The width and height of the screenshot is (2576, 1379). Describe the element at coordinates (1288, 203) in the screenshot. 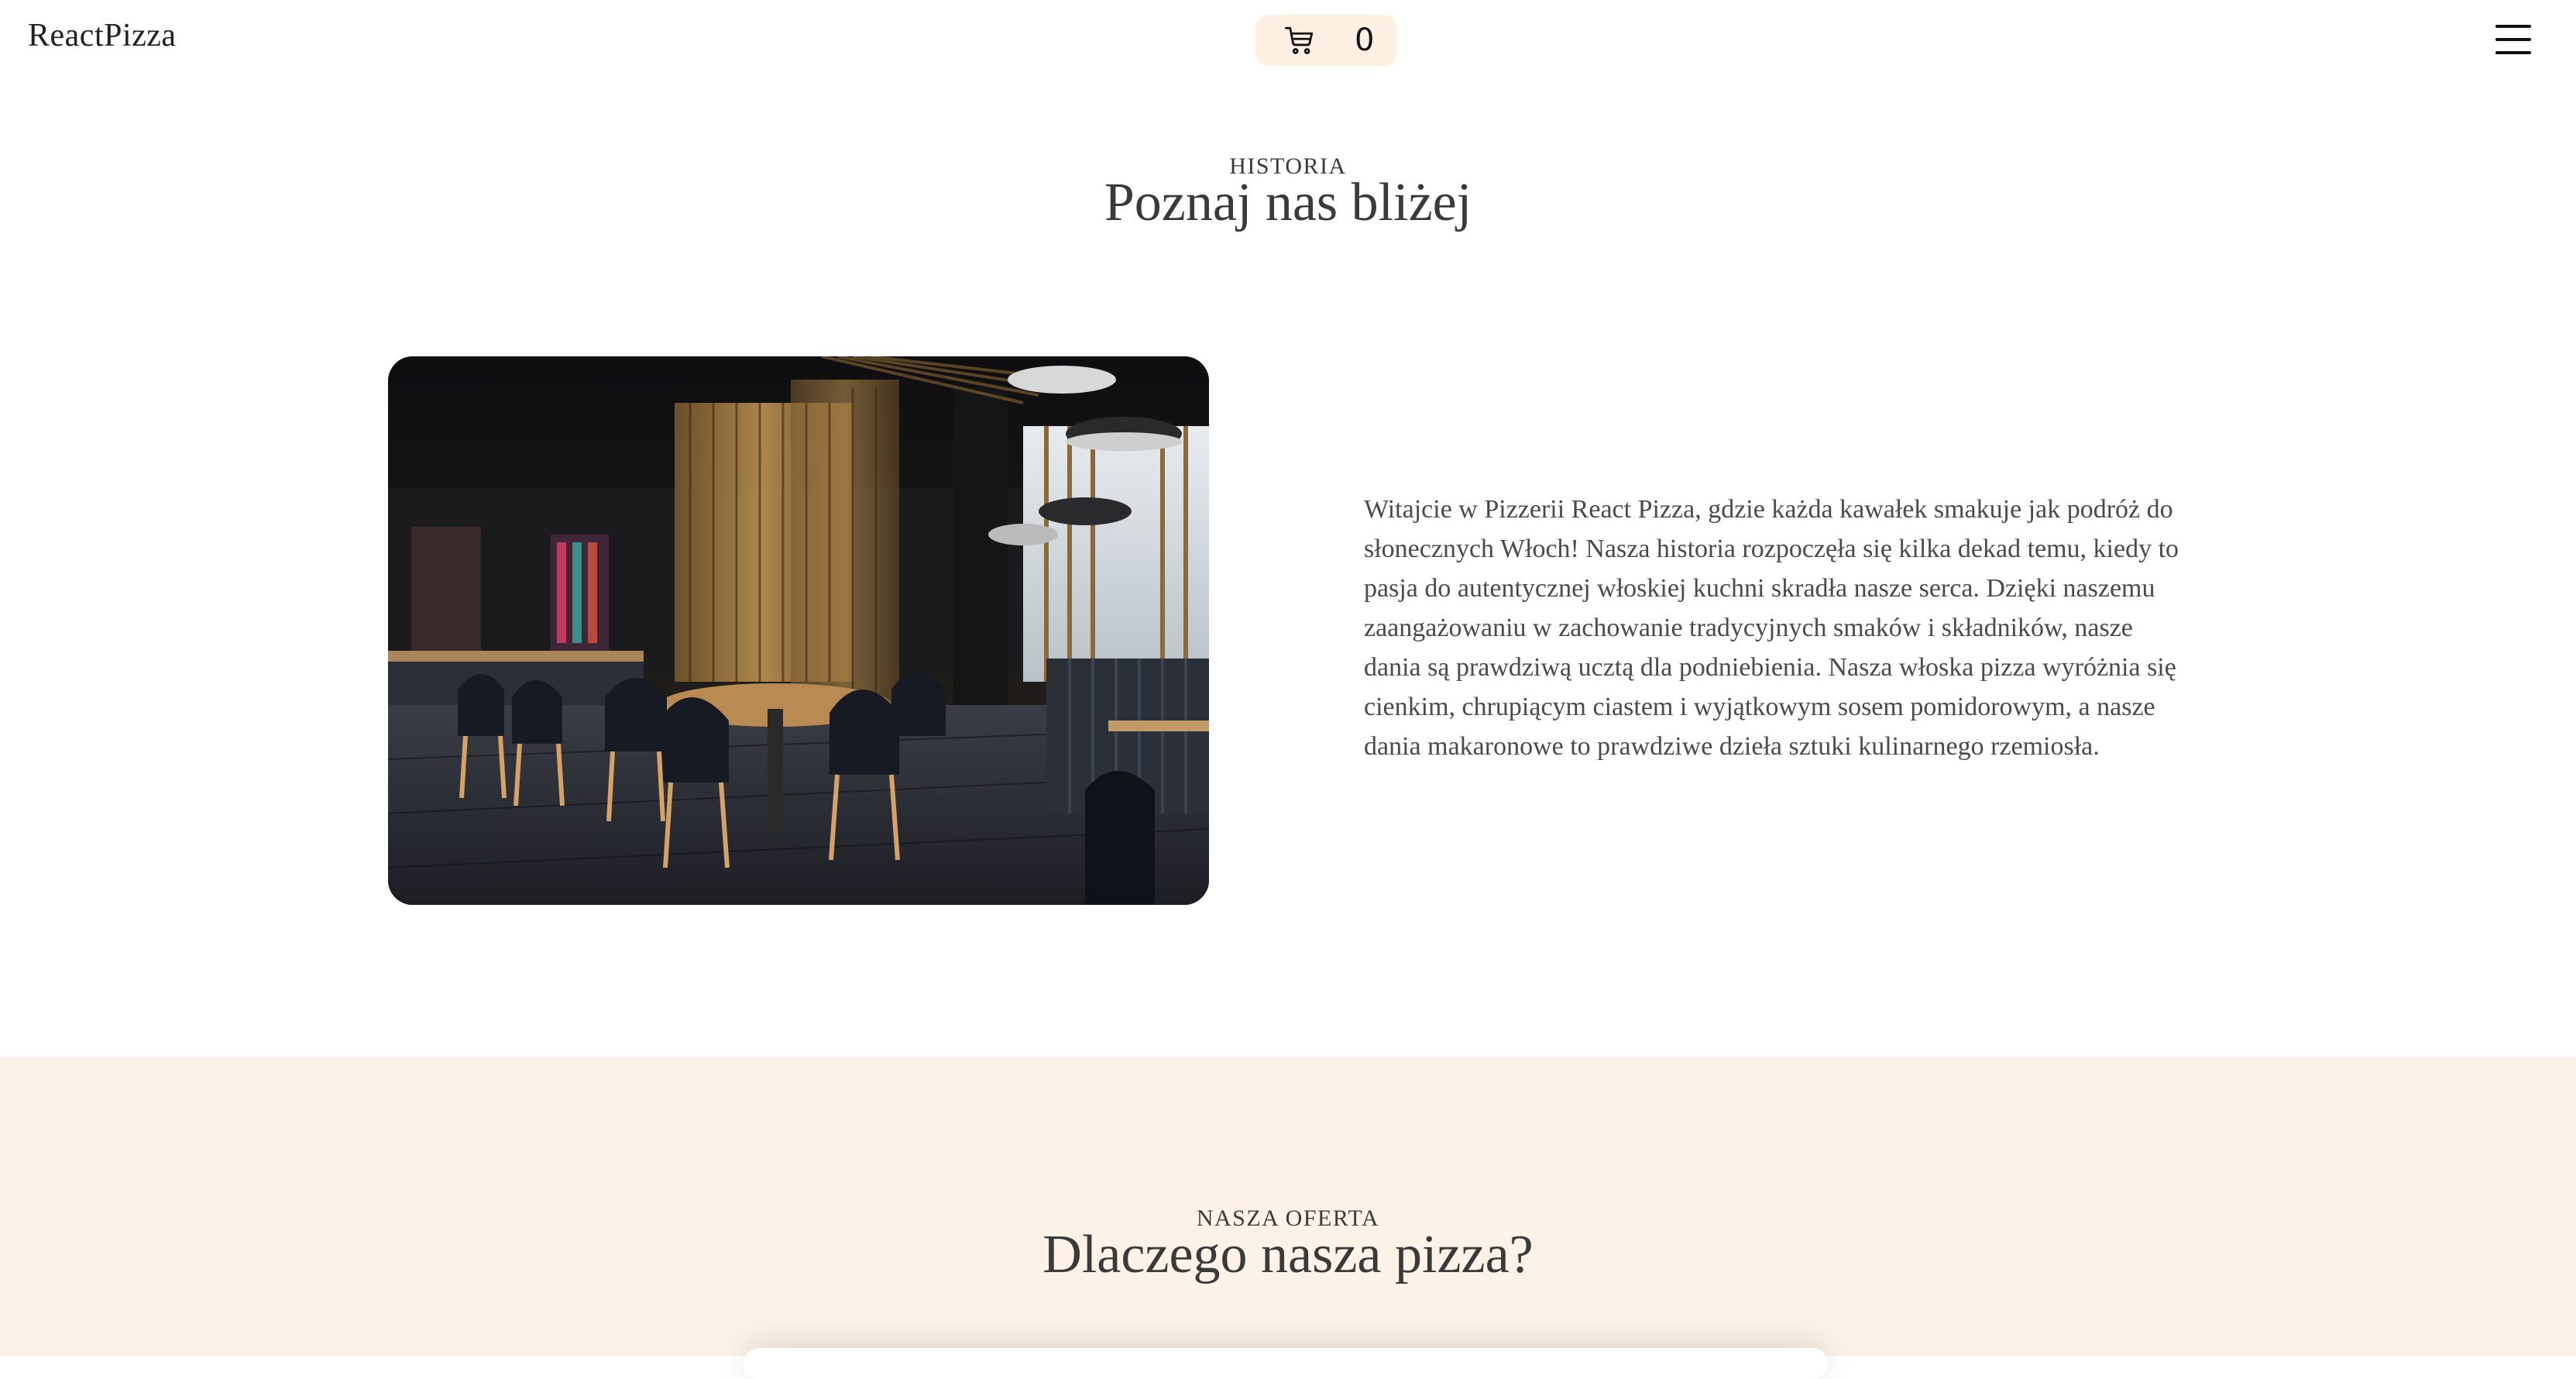

I see `history-title: Poznaj nas bliżej` at that location.